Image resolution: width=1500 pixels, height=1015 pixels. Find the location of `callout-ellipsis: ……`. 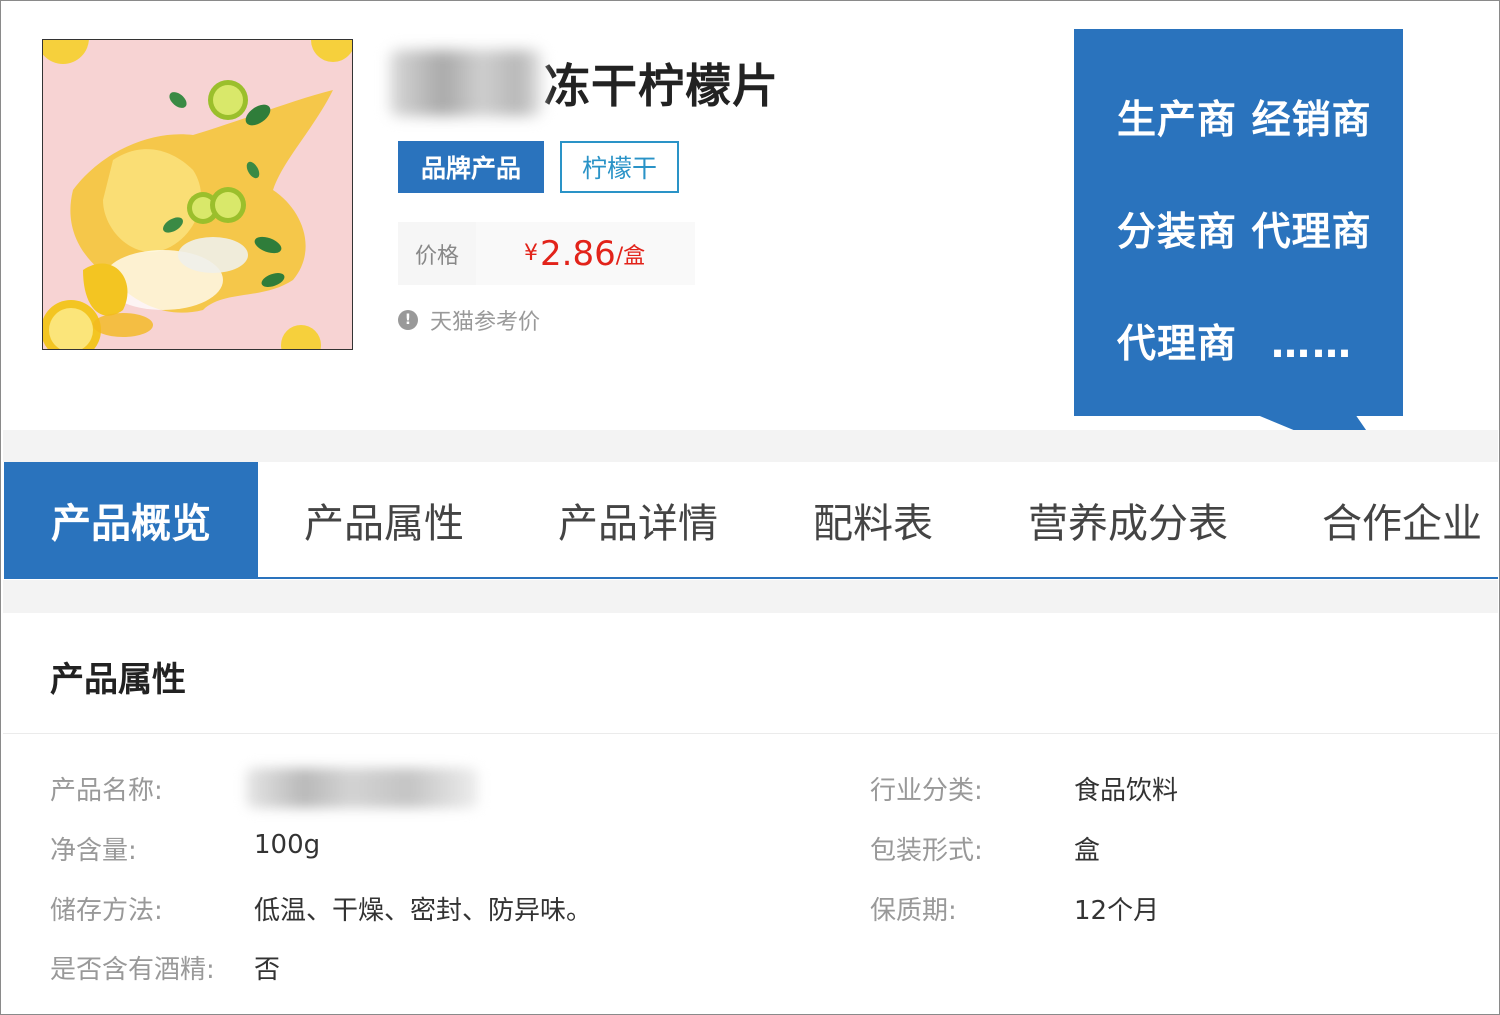

callout-ellipsis: …… is located at coordinates (1312, 344).